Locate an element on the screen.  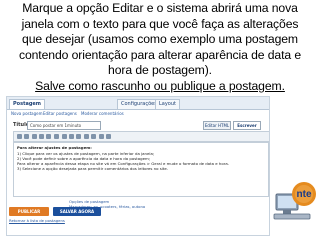
save-draft-button: SALVAR AGORA is located at coordinates (77, 211).